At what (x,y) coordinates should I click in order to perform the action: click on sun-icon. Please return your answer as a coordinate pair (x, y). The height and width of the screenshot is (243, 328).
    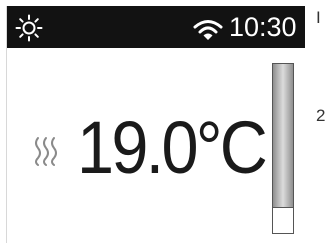
    Looking at the image, I should click on (29, 28).